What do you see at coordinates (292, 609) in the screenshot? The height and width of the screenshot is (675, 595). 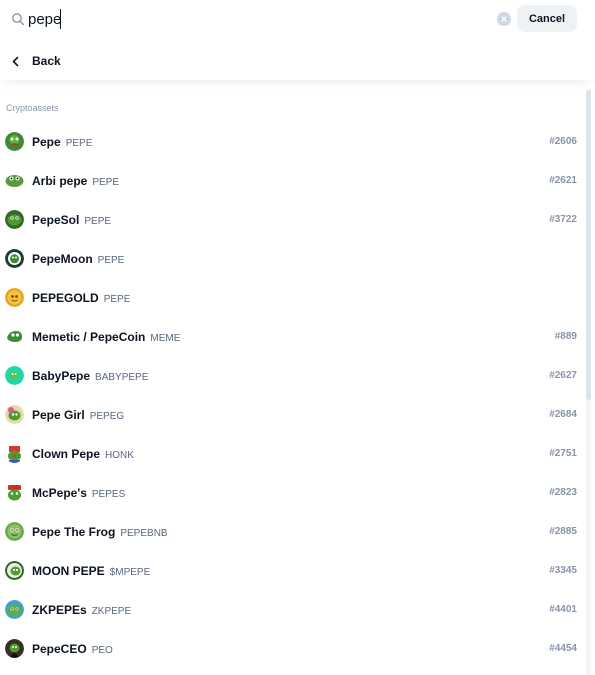 I see `result-row: ZKPEPEs ZKPEPE #4401` at bounding box center [292, 609].